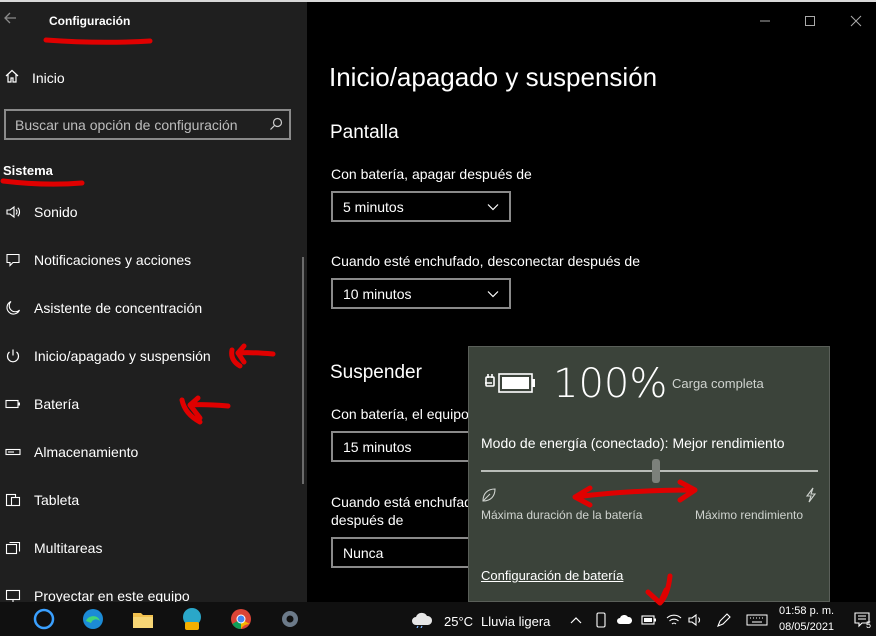  I want to click on search-box, so click(147, 124).